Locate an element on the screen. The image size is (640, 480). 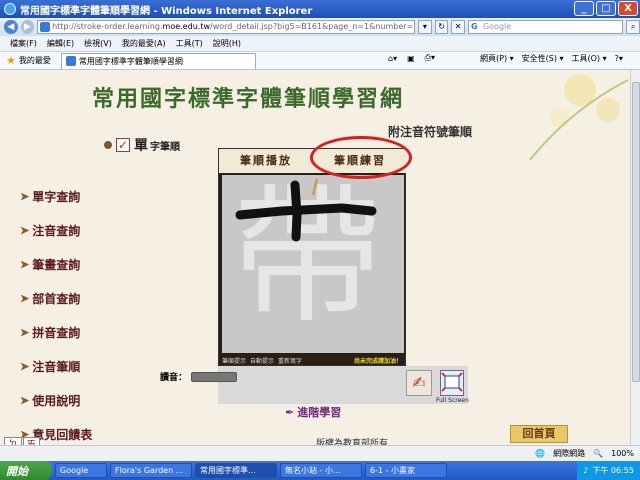
clock: 下午 06:55 is located at coordinates (613, 470).